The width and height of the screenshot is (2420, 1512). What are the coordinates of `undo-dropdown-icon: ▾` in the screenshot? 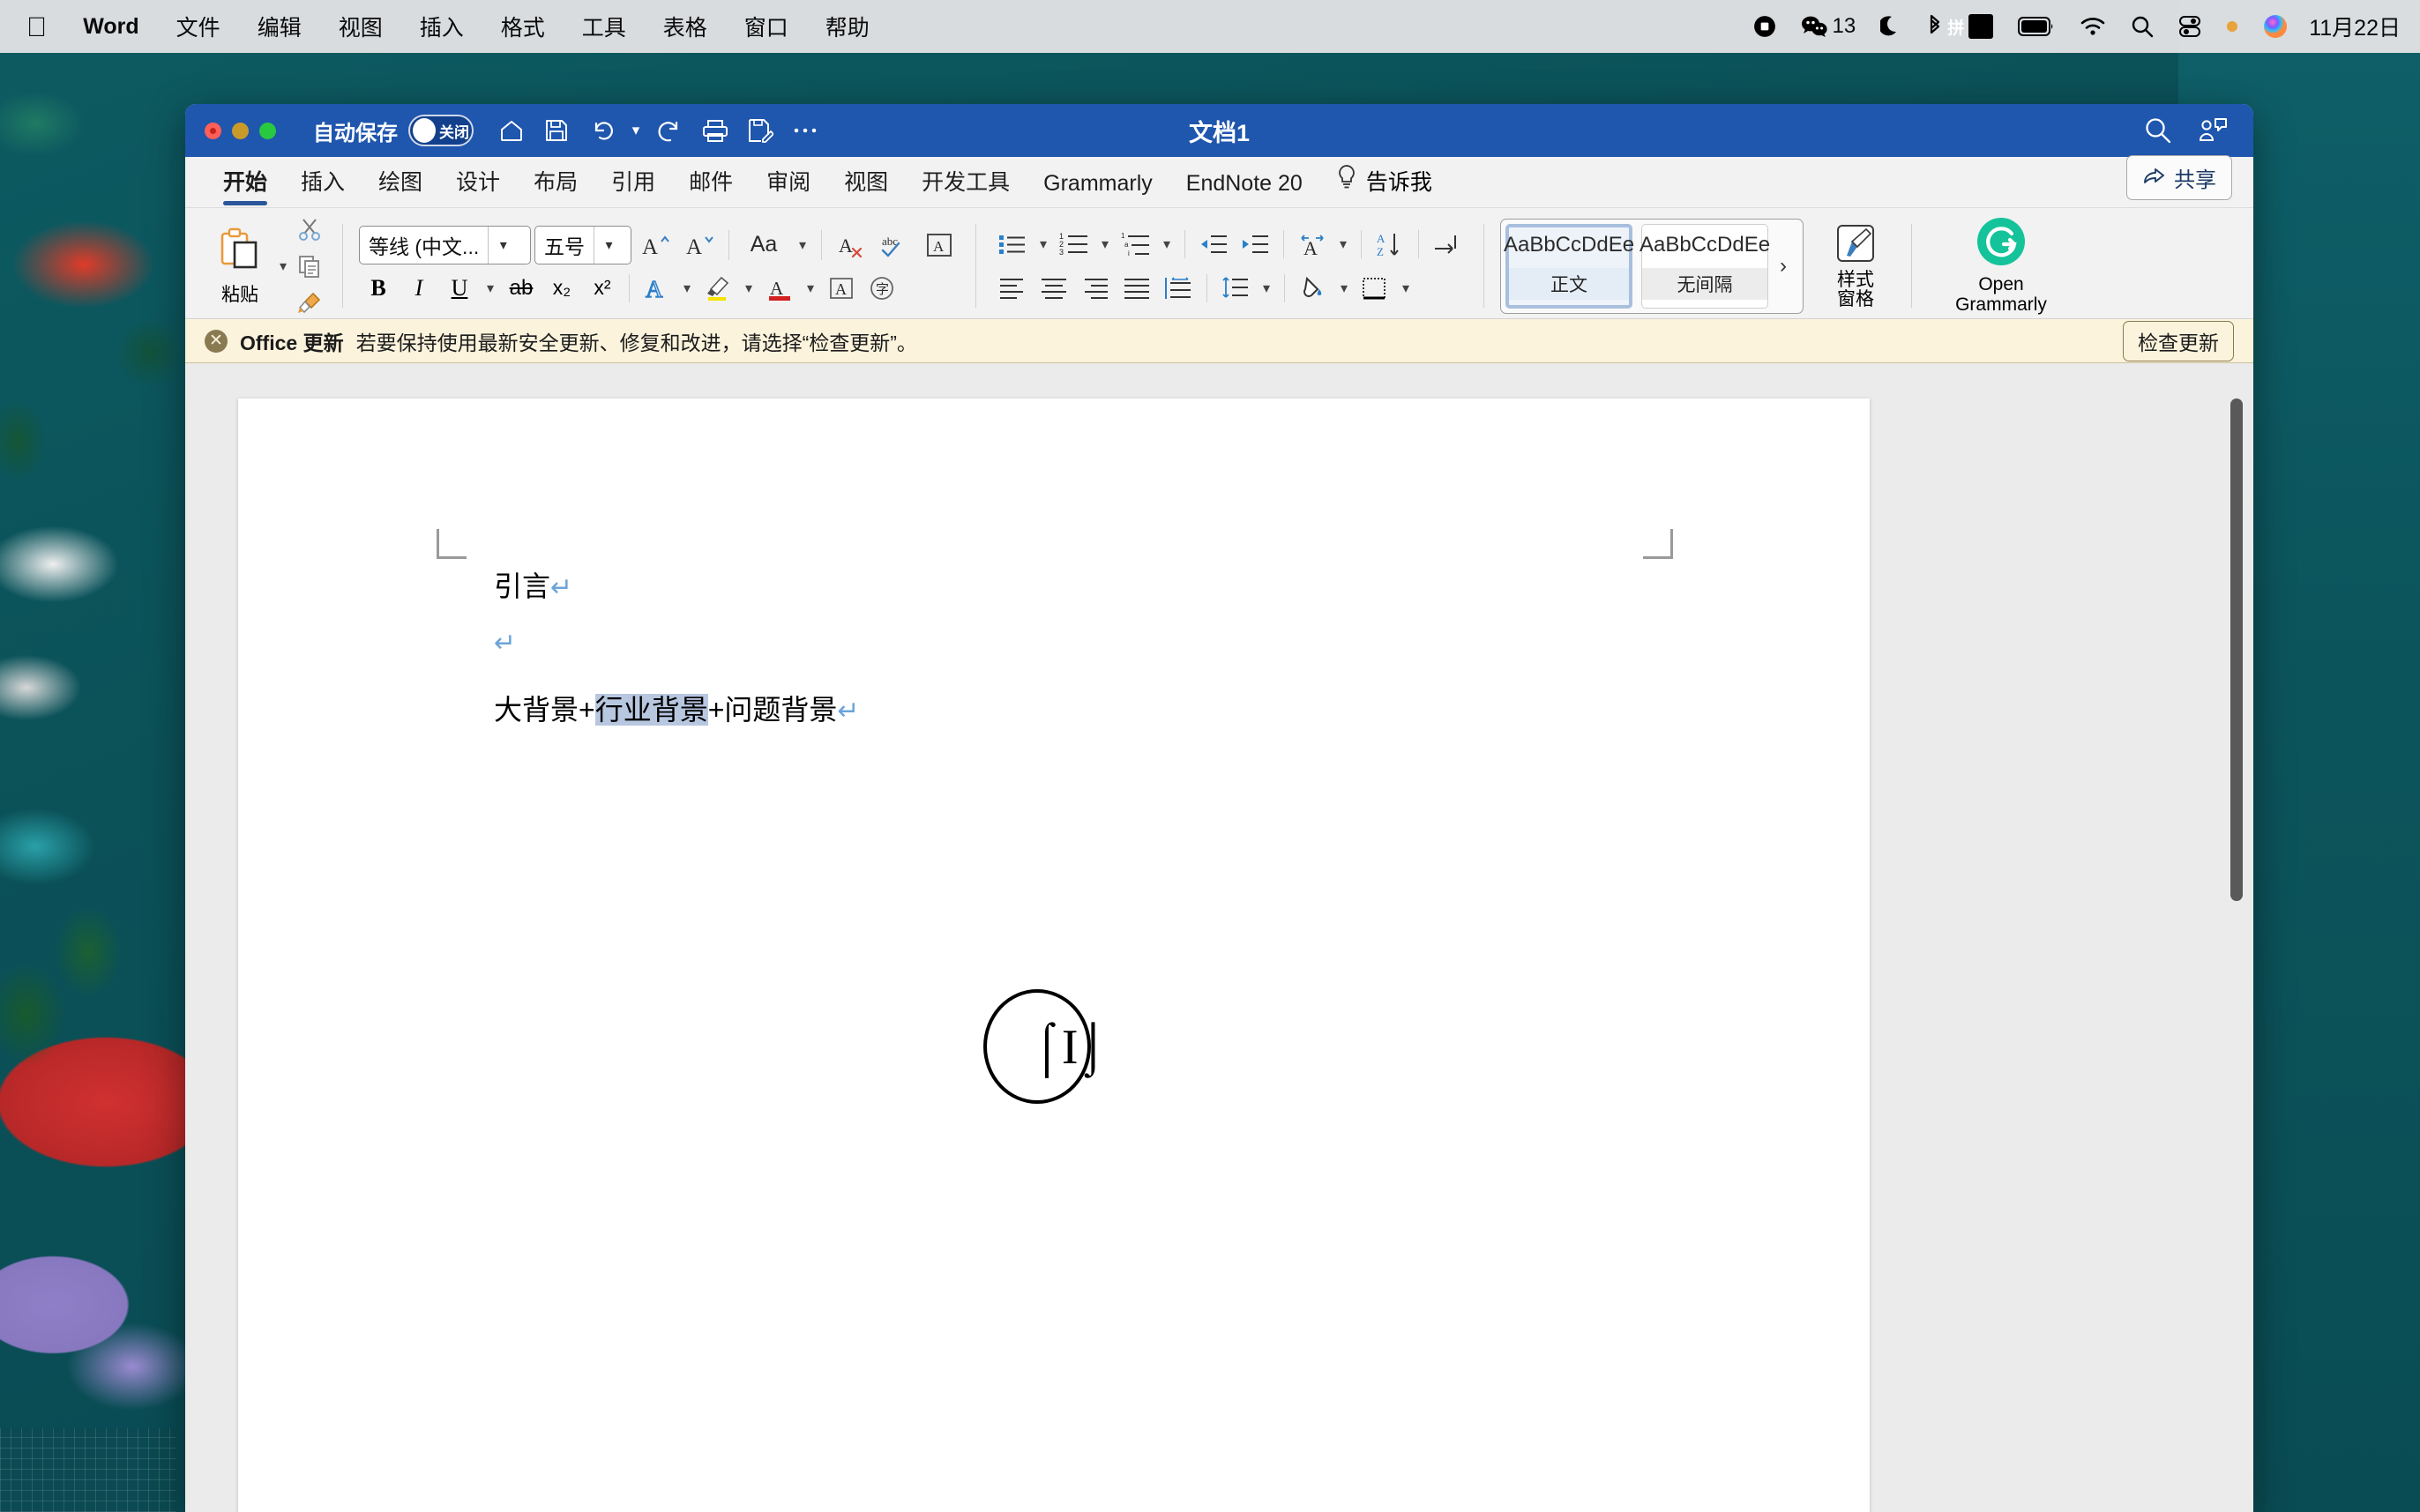 It's located at (636, 130).